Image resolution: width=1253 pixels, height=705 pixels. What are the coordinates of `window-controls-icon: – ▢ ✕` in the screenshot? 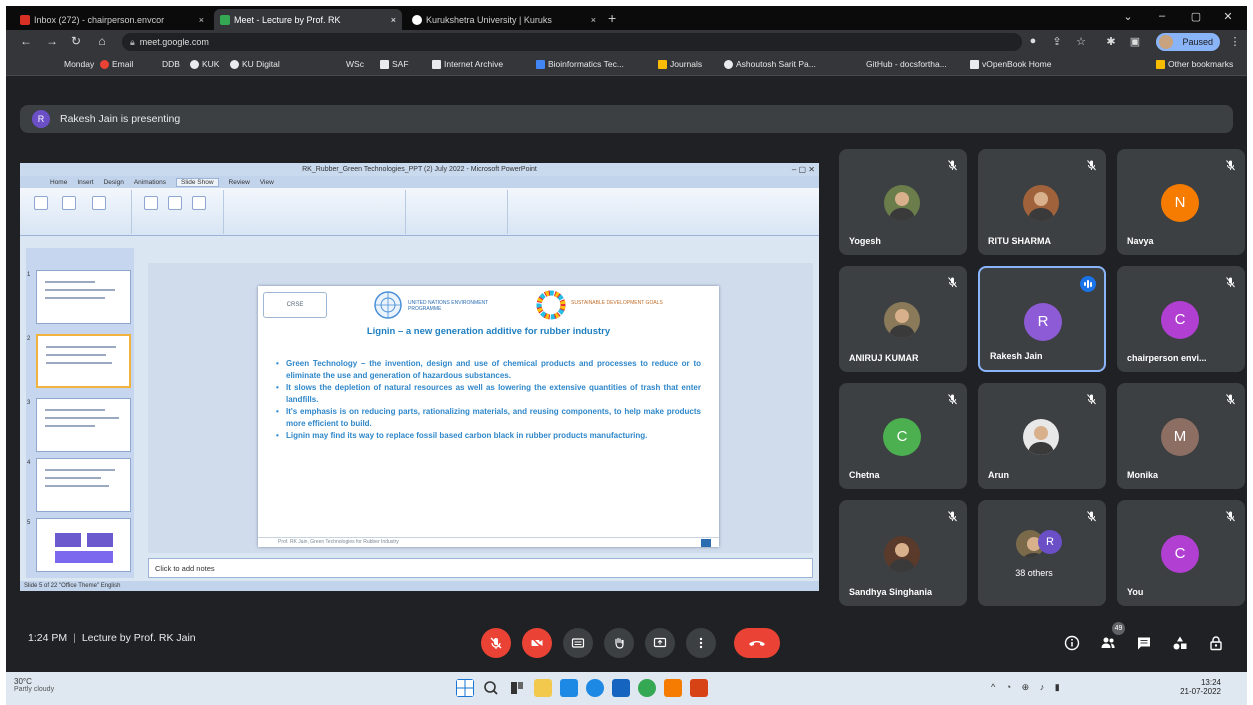 It's located at (803, 169).